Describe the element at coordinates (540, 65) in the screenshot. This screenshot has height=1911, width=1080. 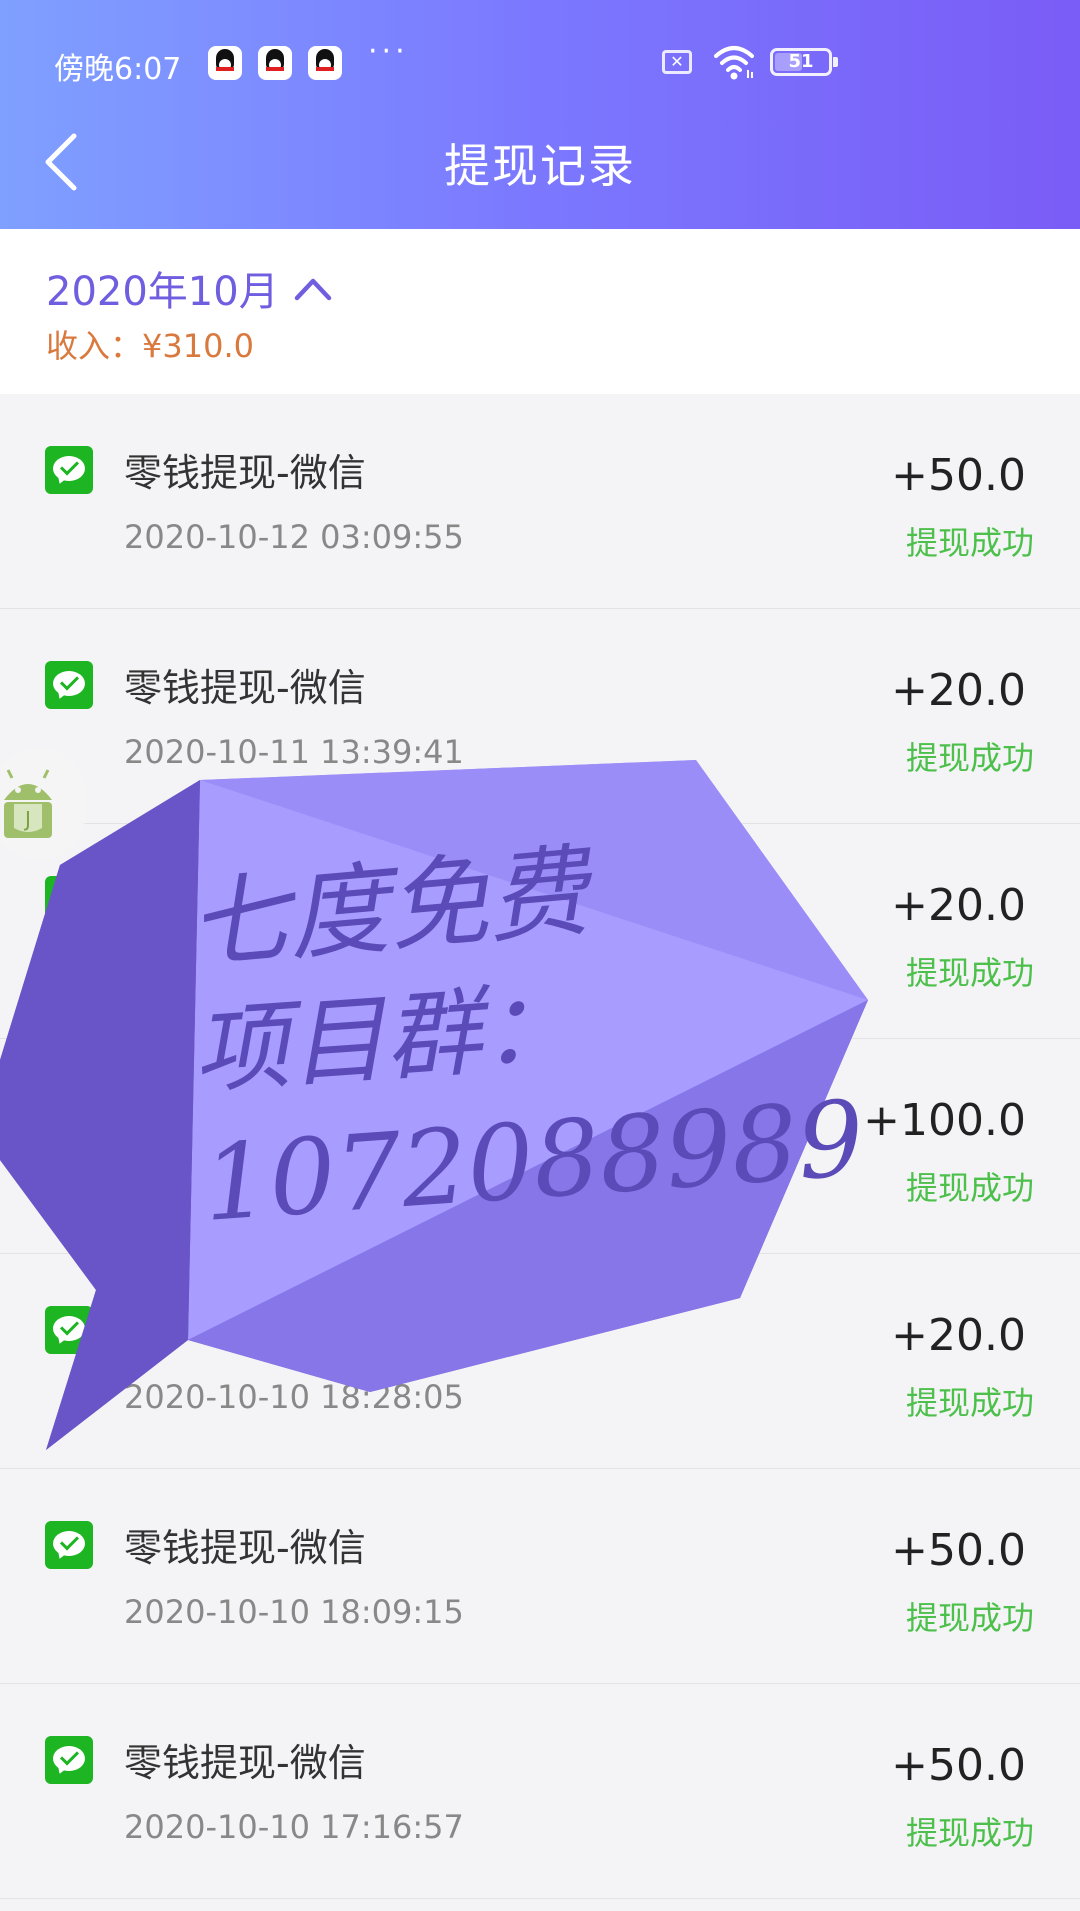
I see `status-bar: 傍晚6:07 ··· ✕ 51` at that location.